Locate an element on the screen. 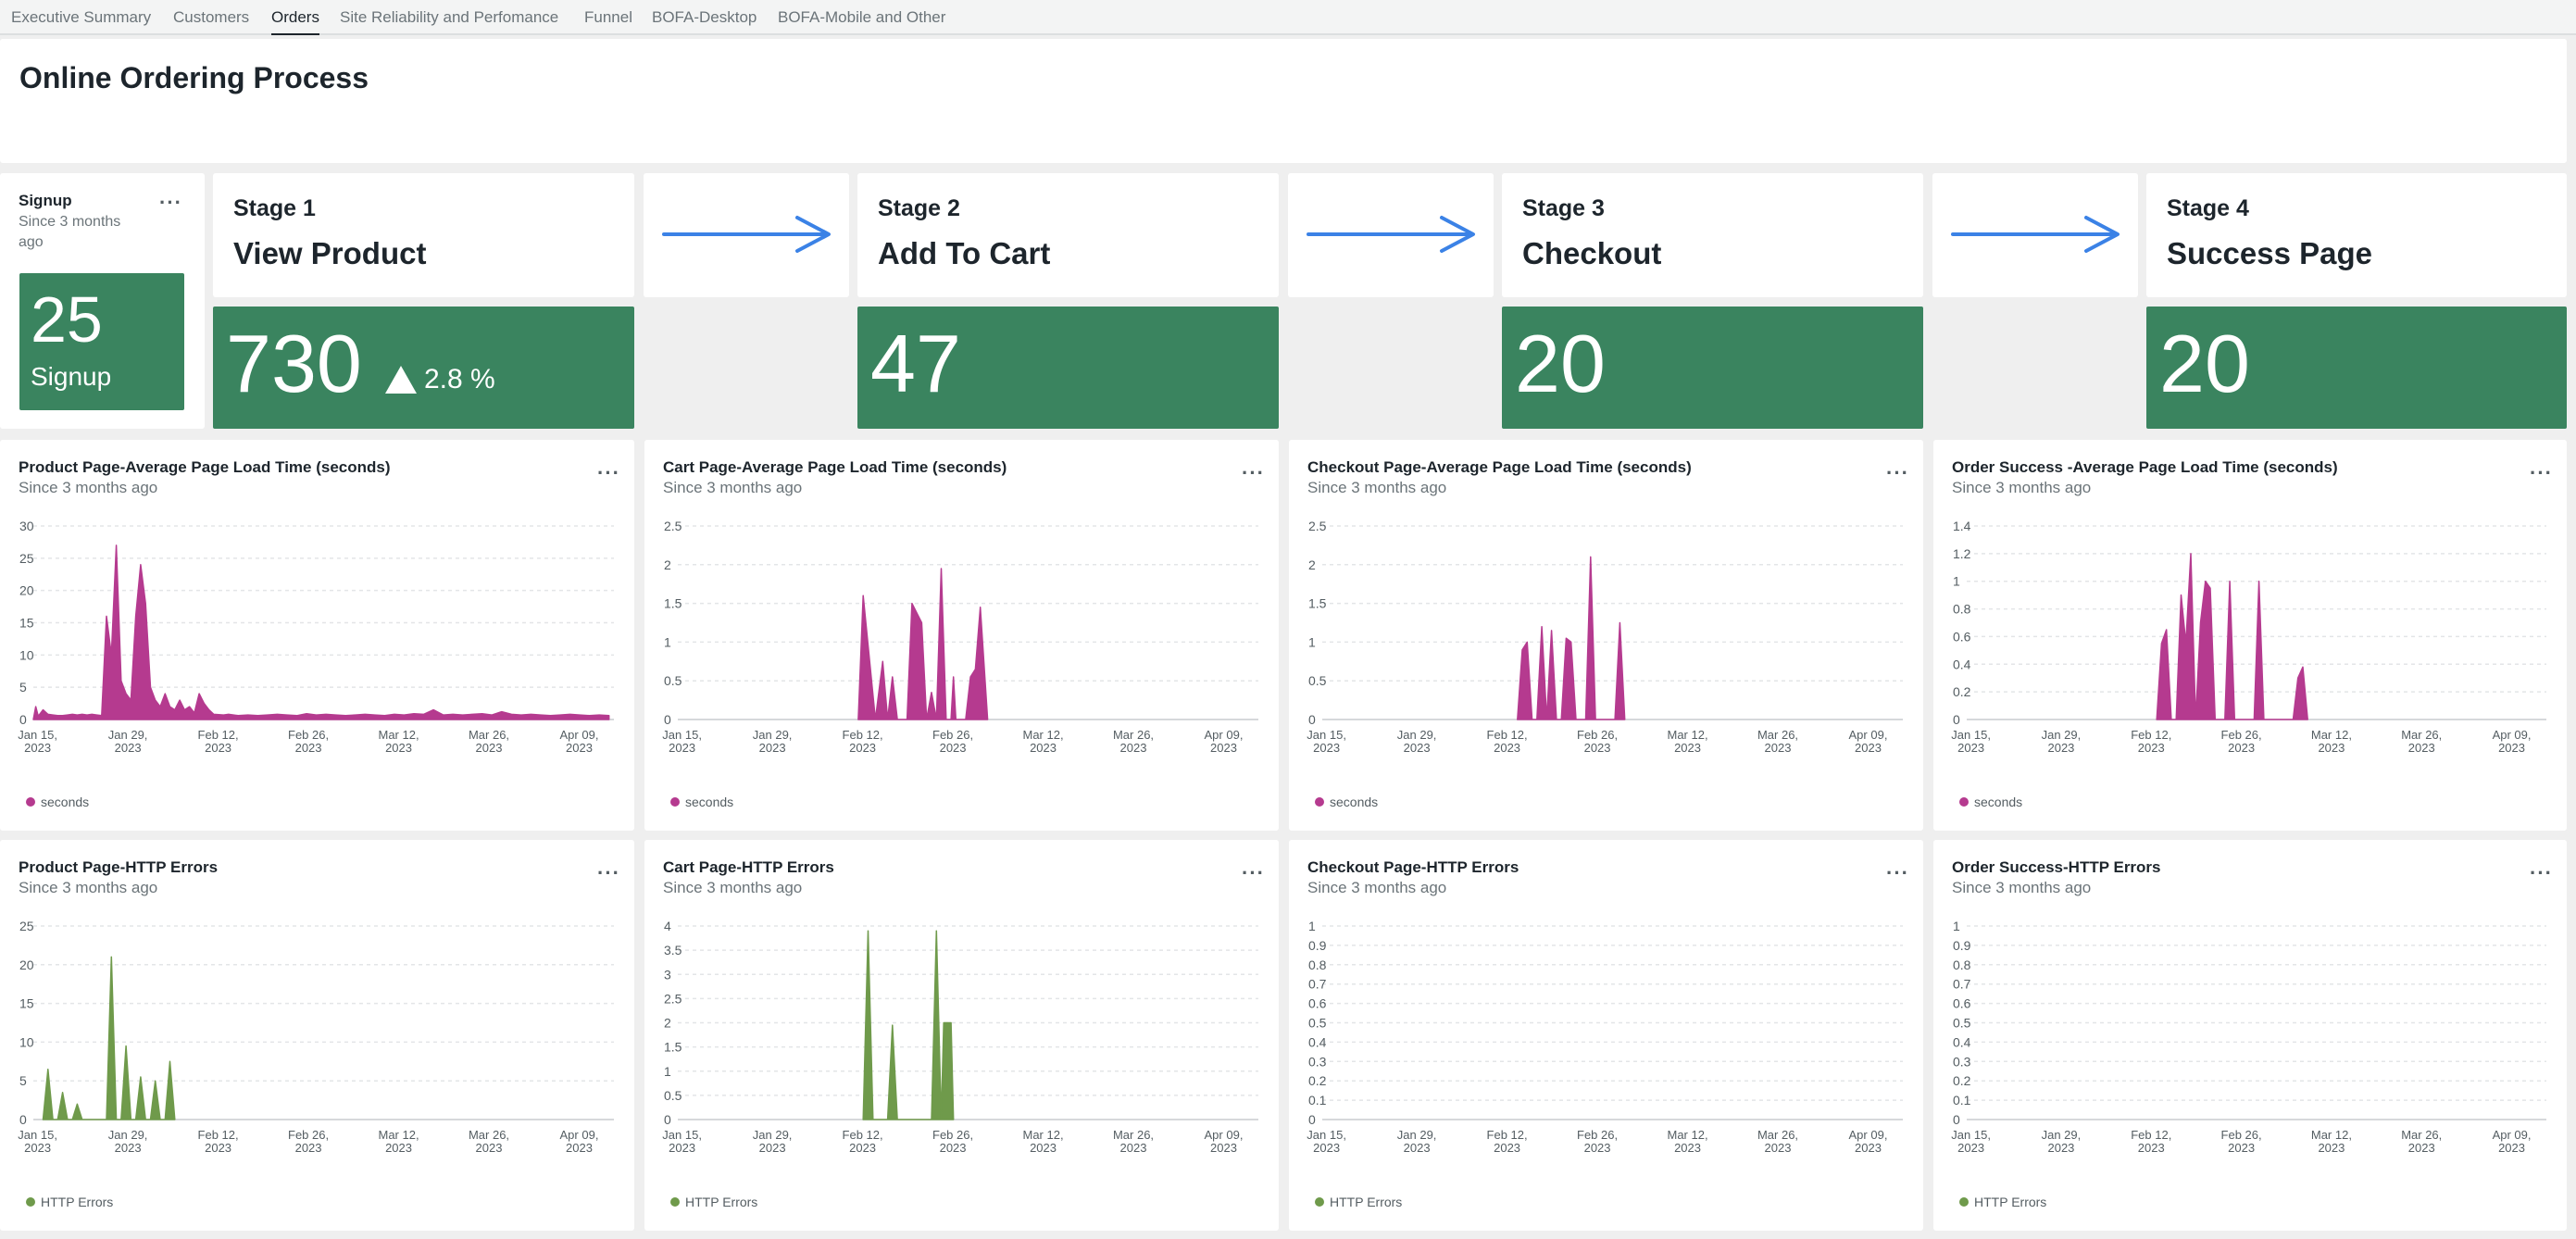  tab-orders: Orders is located at coordinates (295, 17).